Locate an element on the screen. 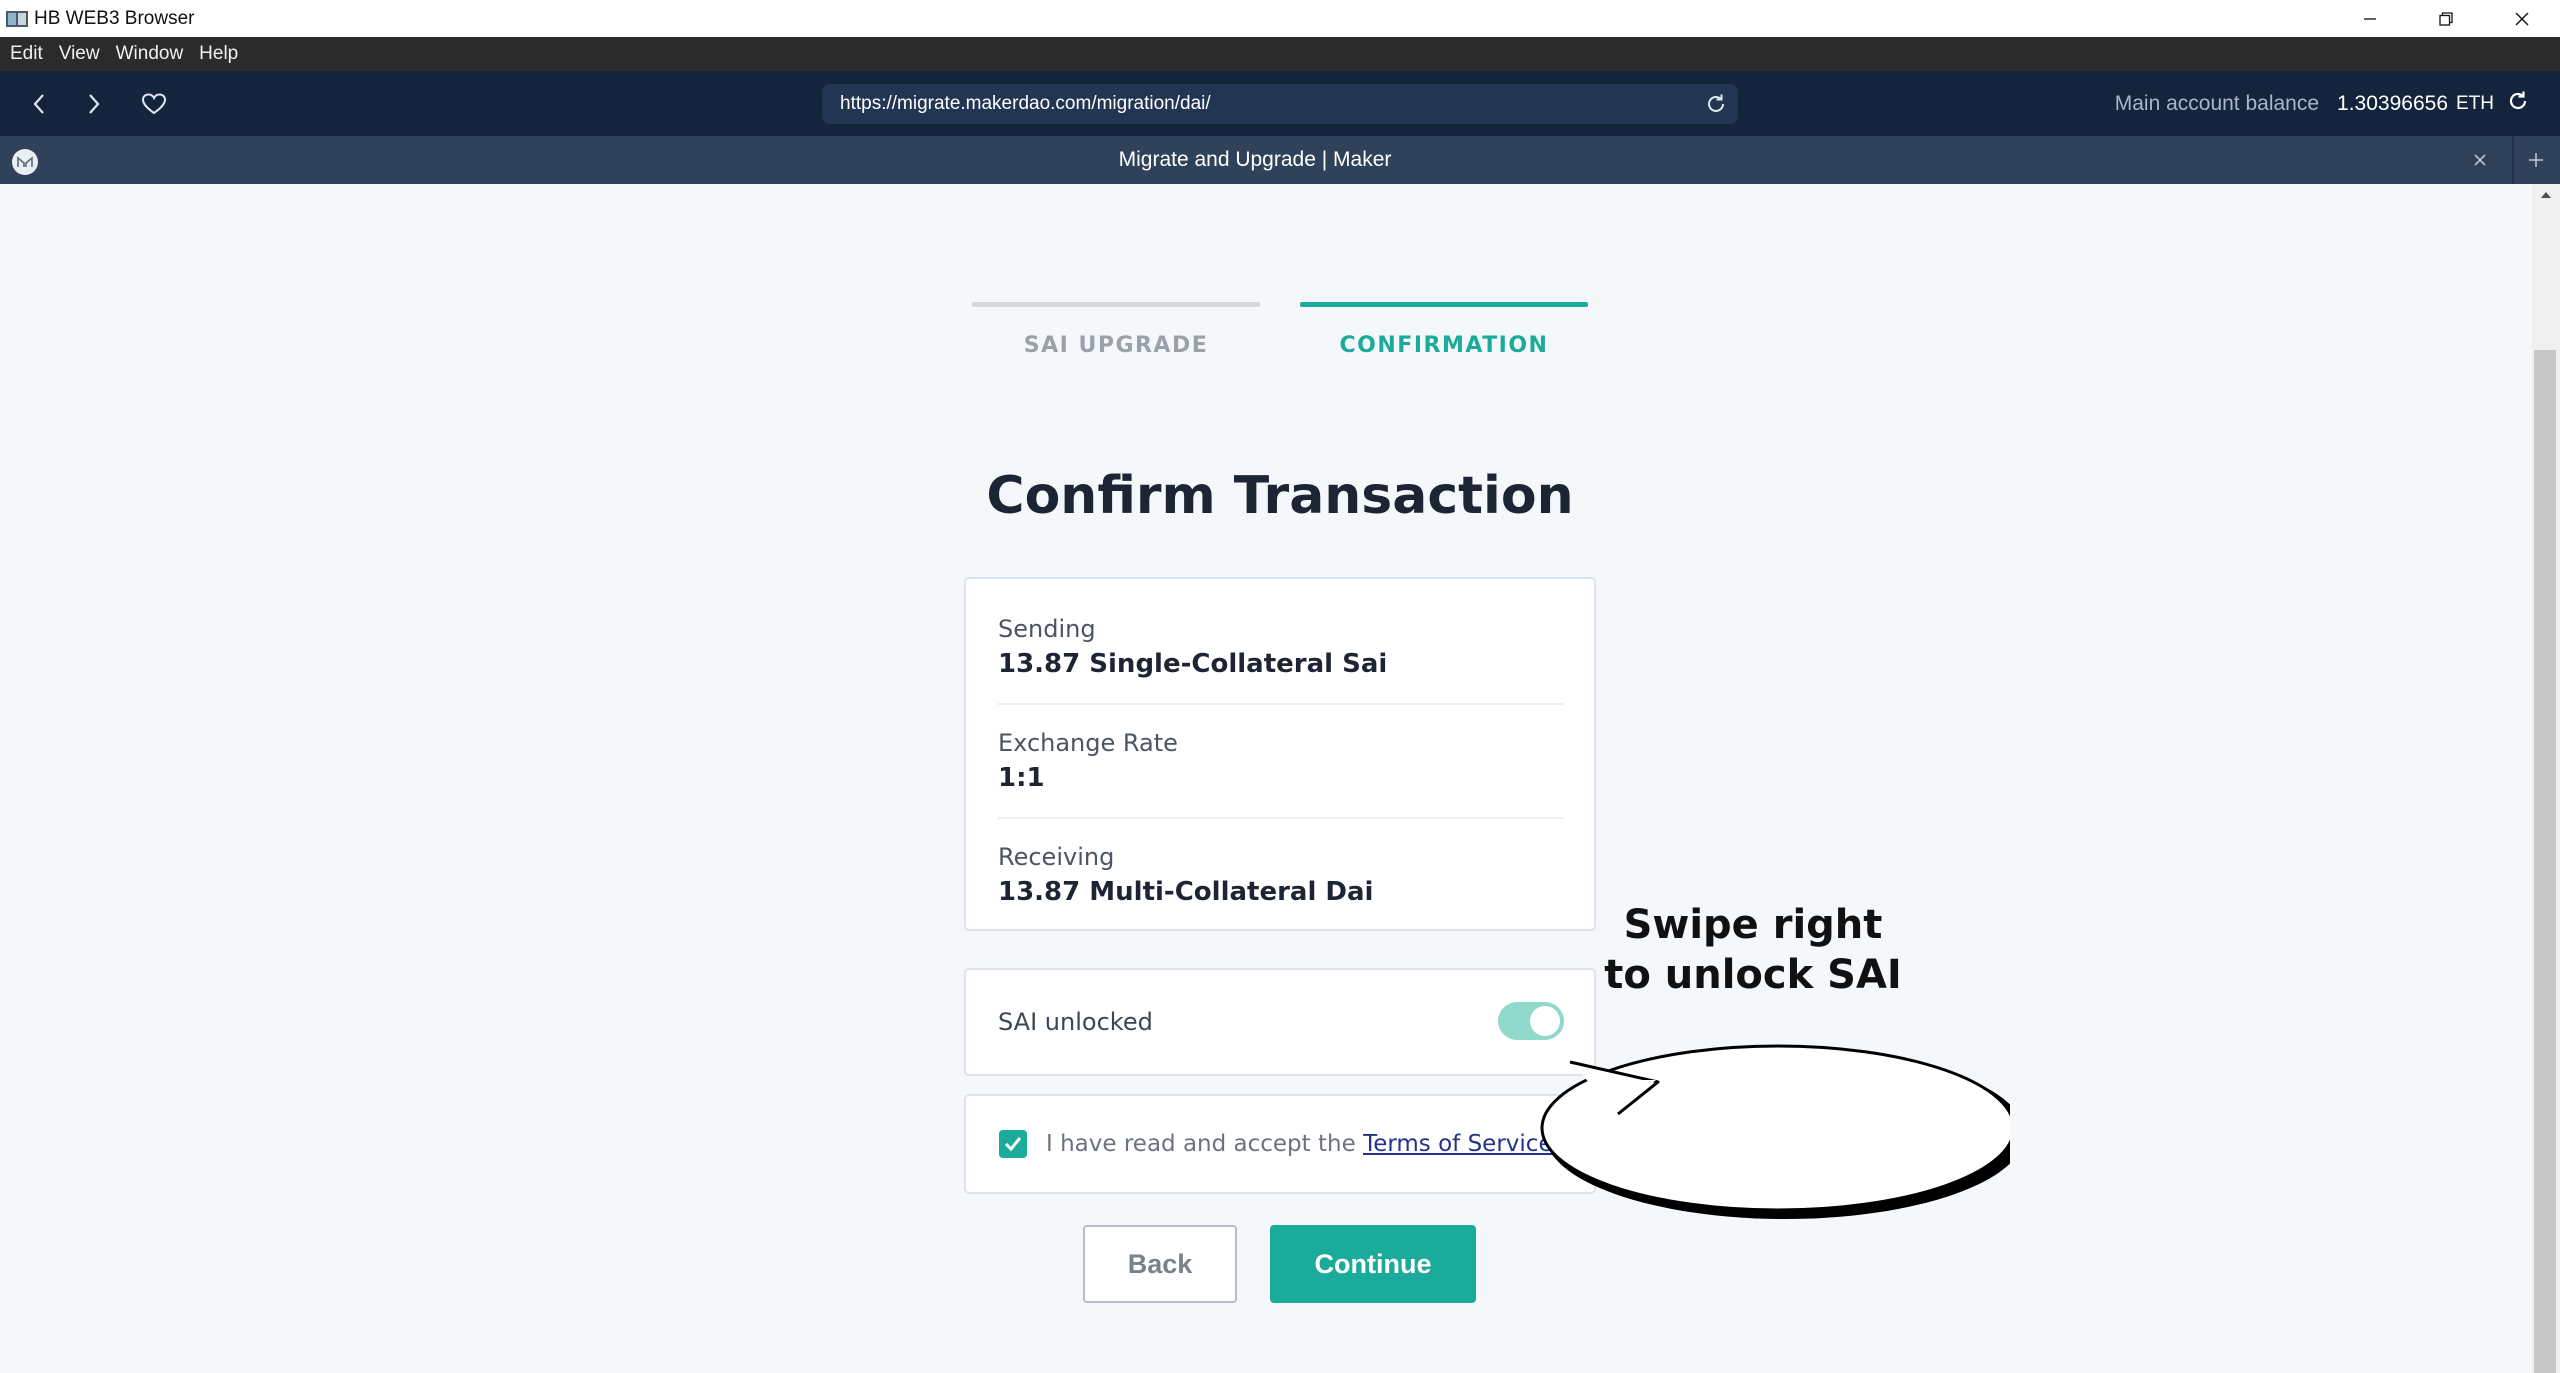  app-title: HB WEB3 Browser is located at coordinates (114, 18).